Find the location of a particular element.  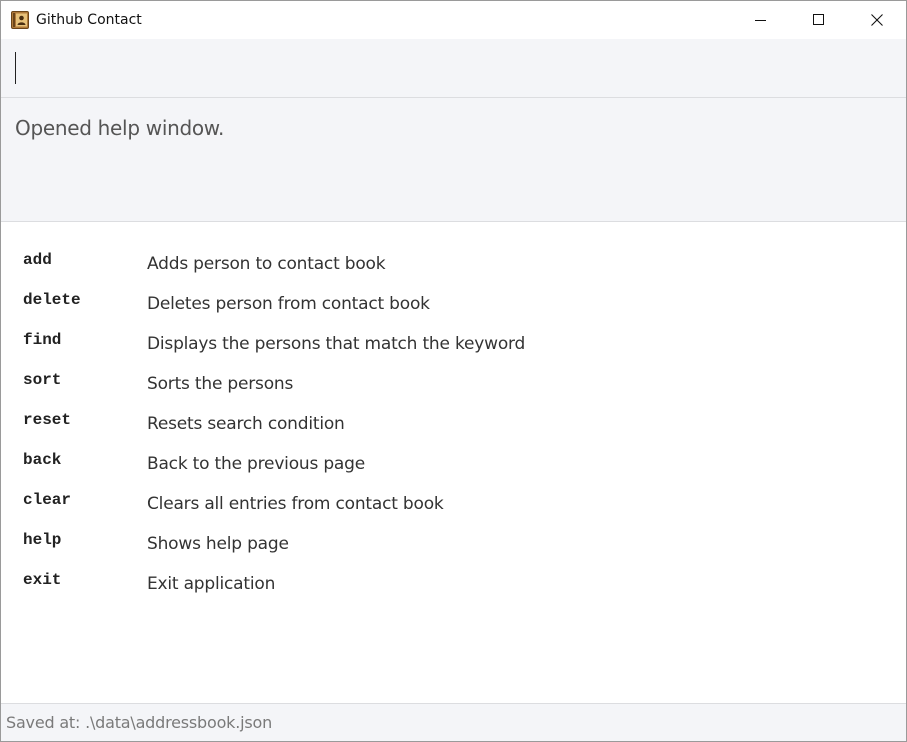

contact-book-icon is located at coordinates (20, 20).